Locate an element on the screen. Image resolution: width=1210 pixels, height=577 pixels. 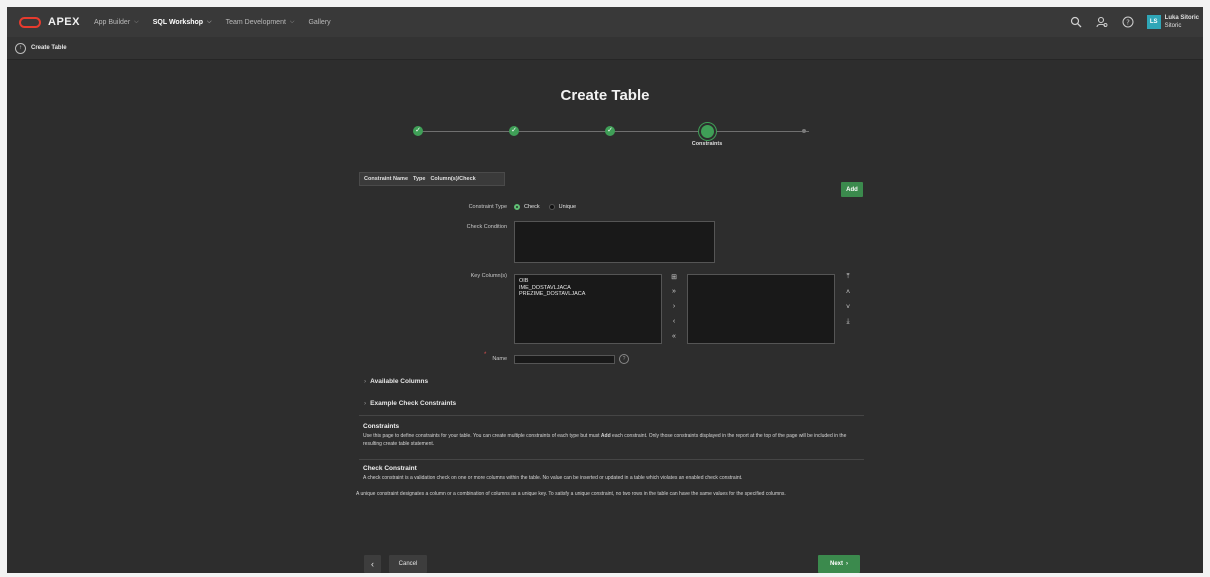
example-check-toggle: › Example Check Constraints is located at coordinates (410, 403).